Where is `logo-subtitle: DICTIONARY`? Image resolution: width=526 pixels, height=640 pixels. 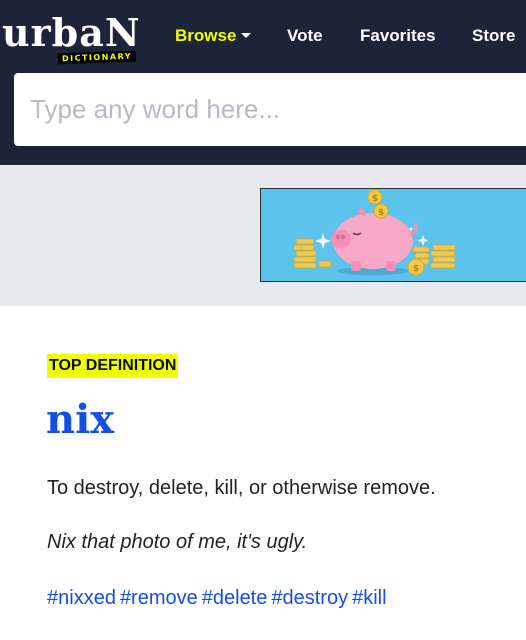 logo-subtitle: DICTIONARY is located at coordinates (97, 57).